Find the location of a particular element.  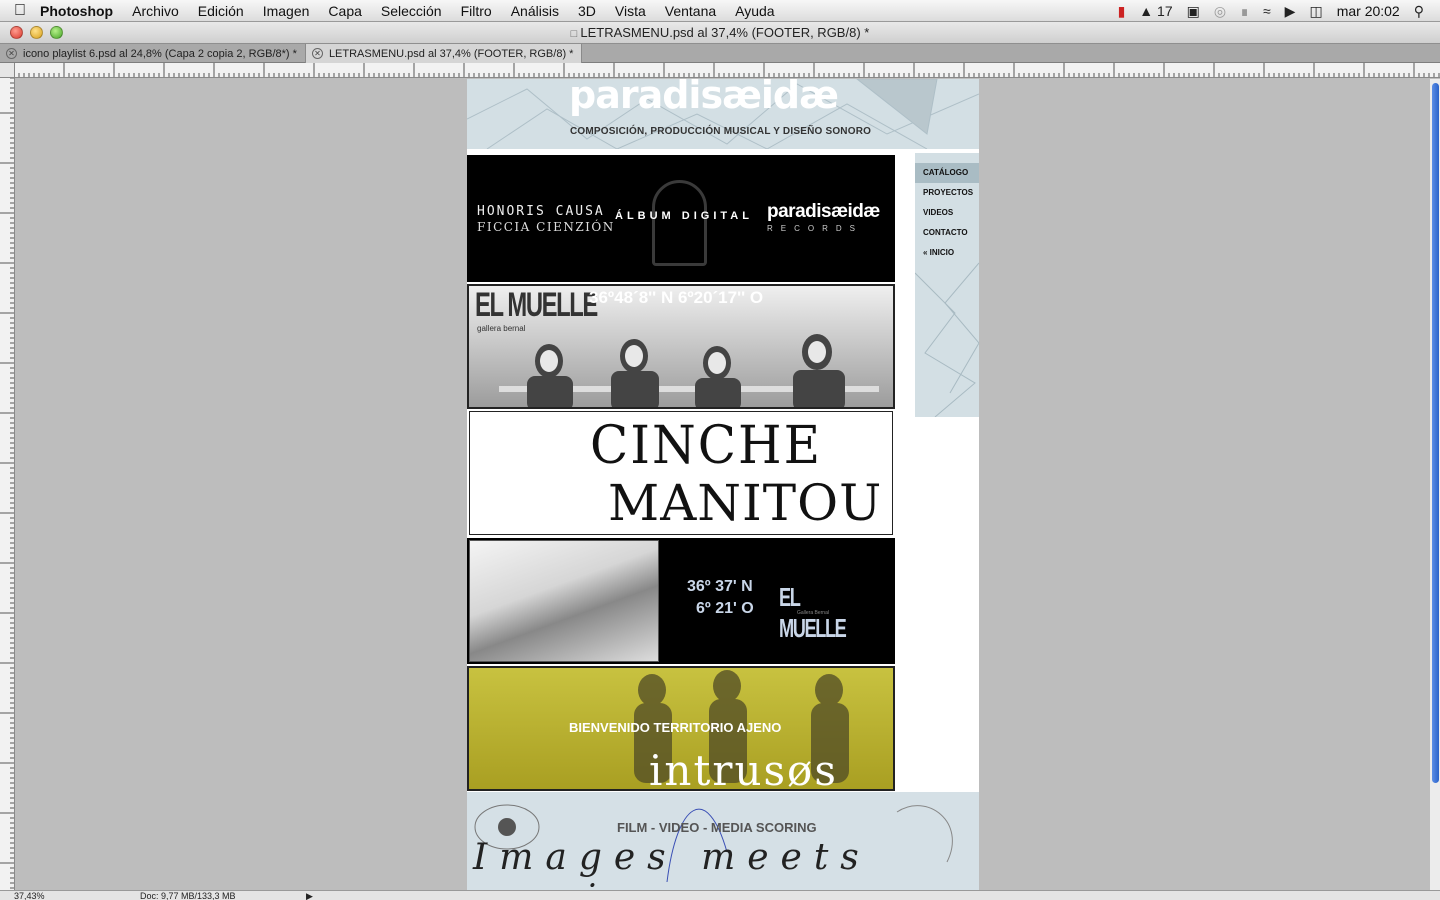

banner-album: ÁLBUM DIGITAL is located at coordinates (684, 216).